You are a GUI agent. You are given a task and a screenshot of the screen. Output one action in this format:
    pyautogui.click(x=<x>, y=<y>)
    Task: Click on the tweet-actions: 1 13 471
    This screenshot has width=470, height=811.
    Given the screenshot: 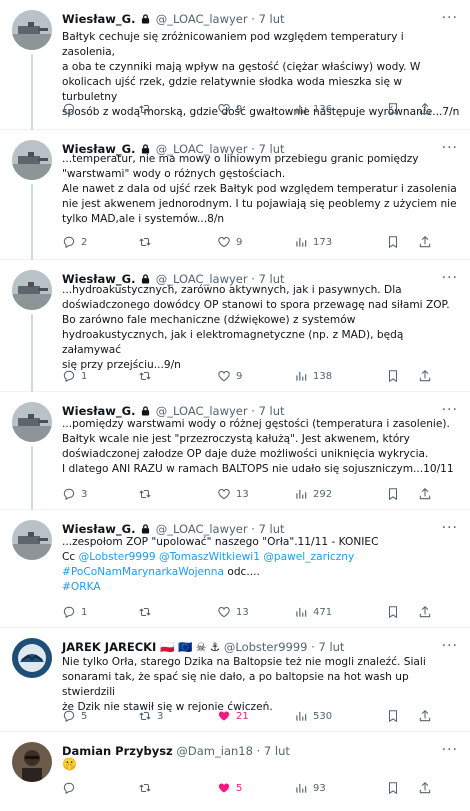 What is the action you would take?
    pyautogui.click(x=261, y=612)
    